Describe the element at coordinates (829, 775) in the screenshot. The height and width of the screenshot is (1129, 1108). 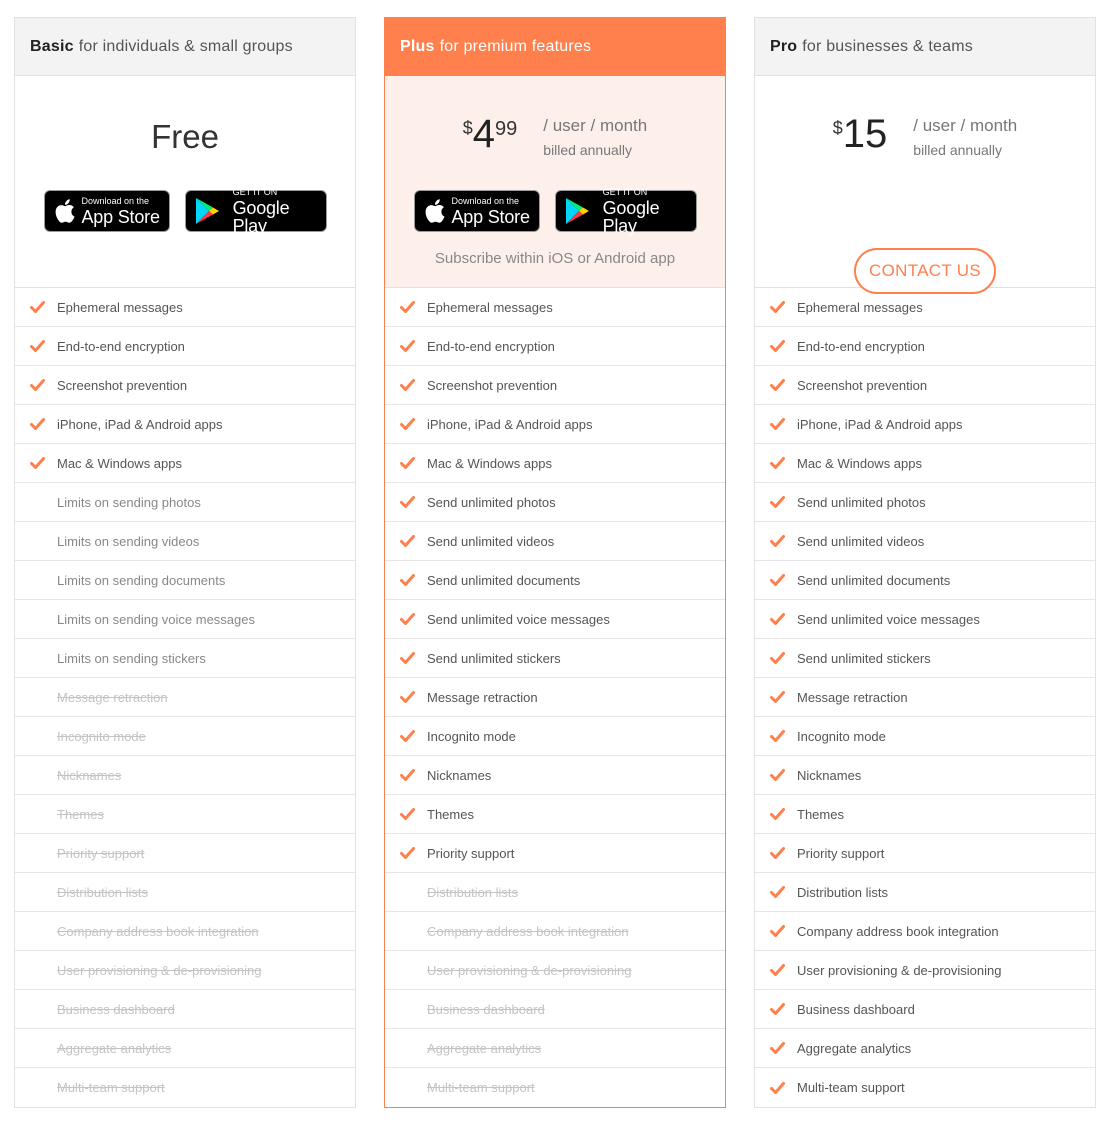
I see `feature-label: Nicknames` at that location.